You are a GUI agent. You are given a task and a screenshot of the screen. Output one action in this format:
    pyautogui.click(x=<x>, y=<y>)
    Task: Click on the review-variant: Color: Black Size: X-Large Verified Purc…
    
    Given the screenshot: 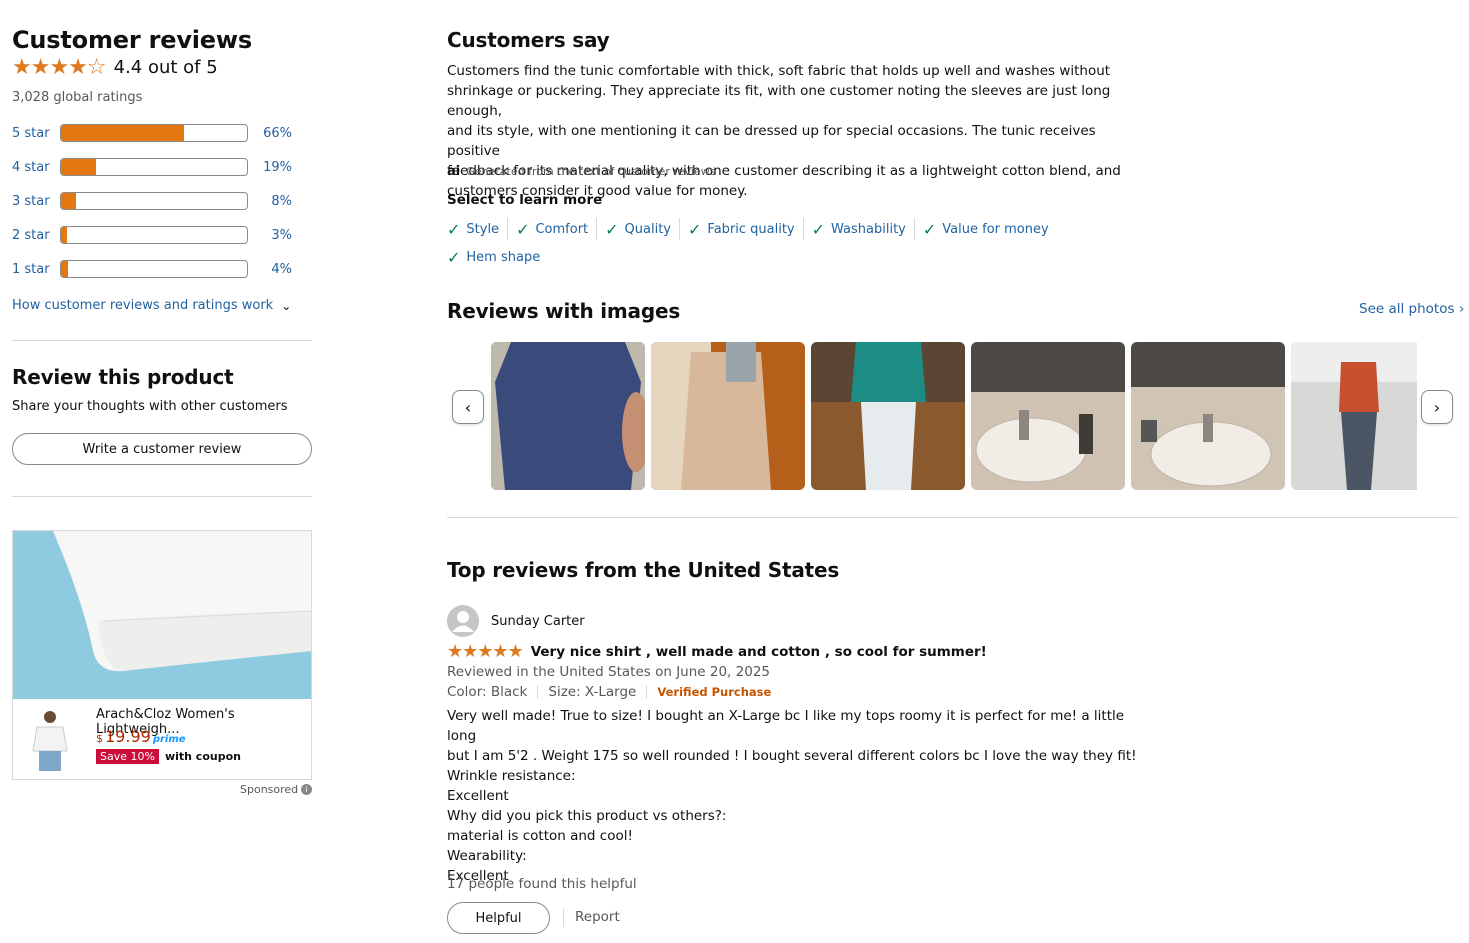 What is the action you would take?
    pyautogui.click(x=609, y=692)
    